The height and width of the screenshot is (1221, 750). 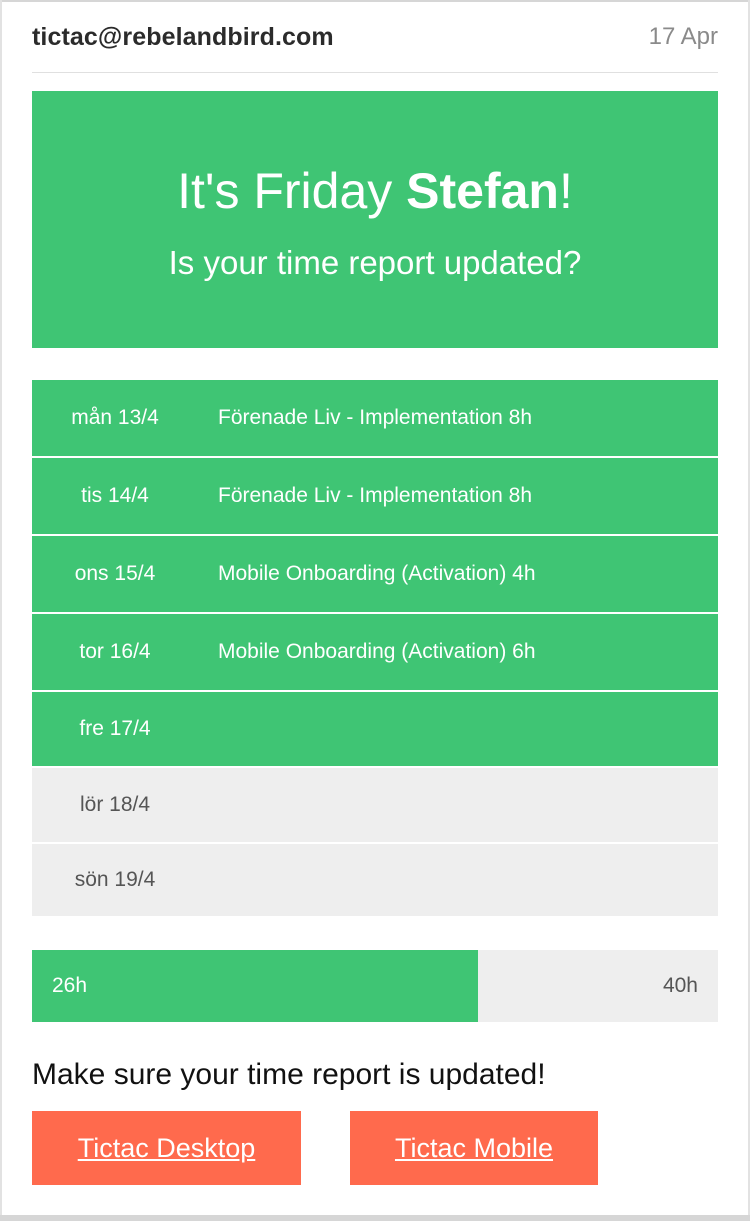 I want to click on hero-title-name: Stefan, so click(x=482, y=191).